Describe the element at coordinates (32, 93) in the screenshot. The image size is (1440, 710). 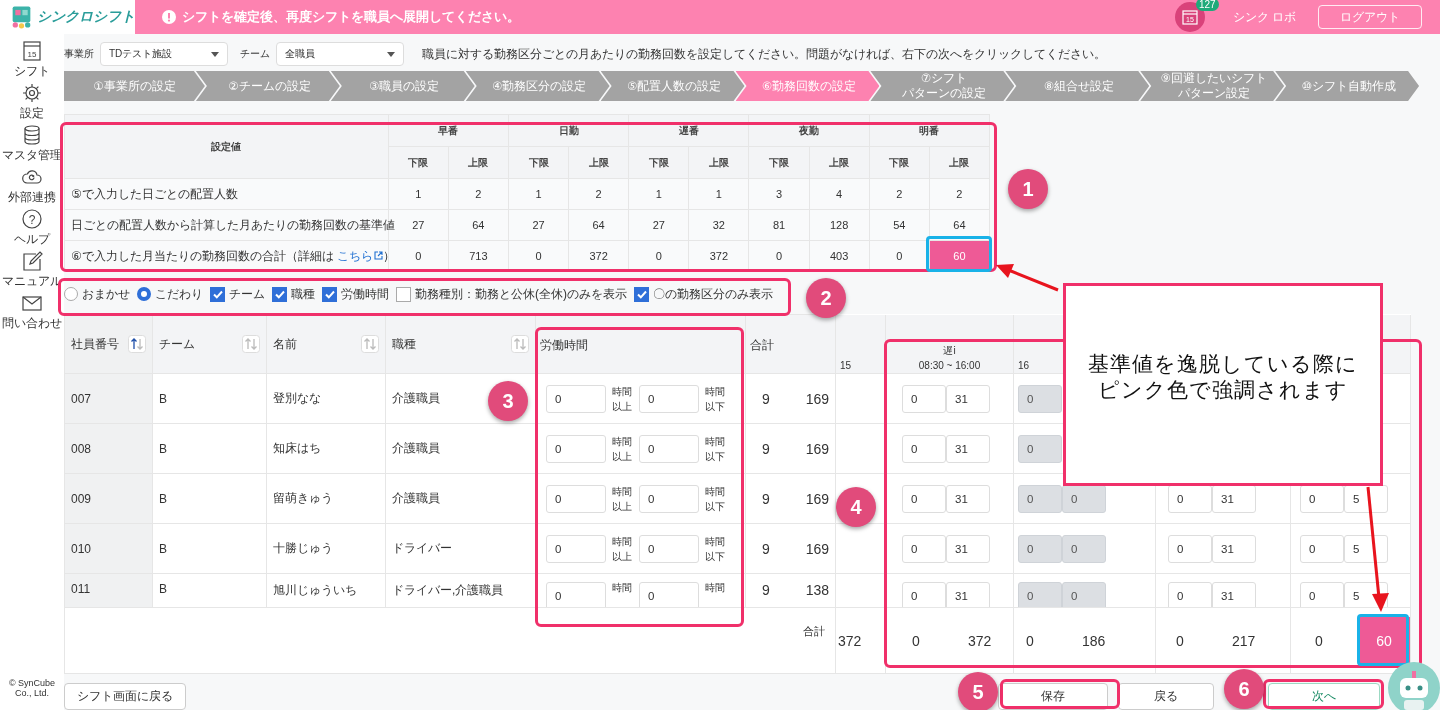
I see `gear-icon` at that location.